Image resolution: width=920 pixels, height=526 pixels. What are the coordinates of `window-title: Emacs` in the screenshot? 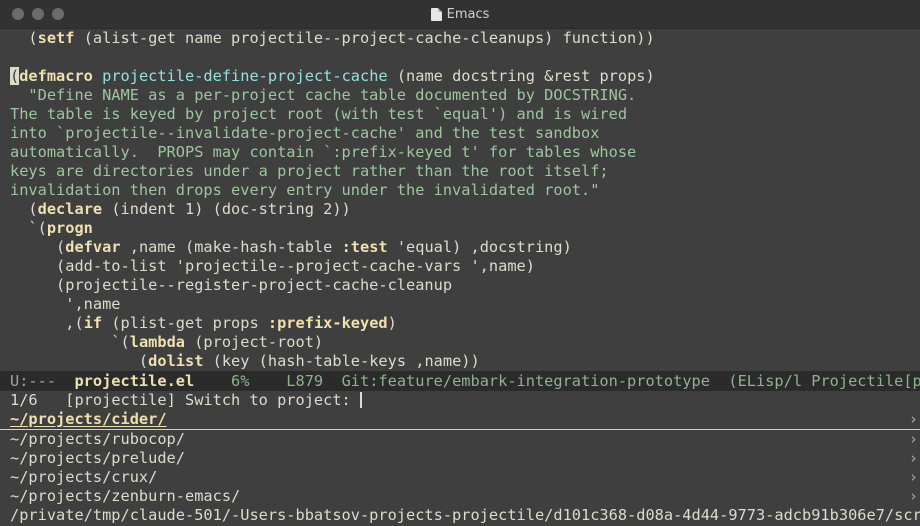 It's located at (460, 14).